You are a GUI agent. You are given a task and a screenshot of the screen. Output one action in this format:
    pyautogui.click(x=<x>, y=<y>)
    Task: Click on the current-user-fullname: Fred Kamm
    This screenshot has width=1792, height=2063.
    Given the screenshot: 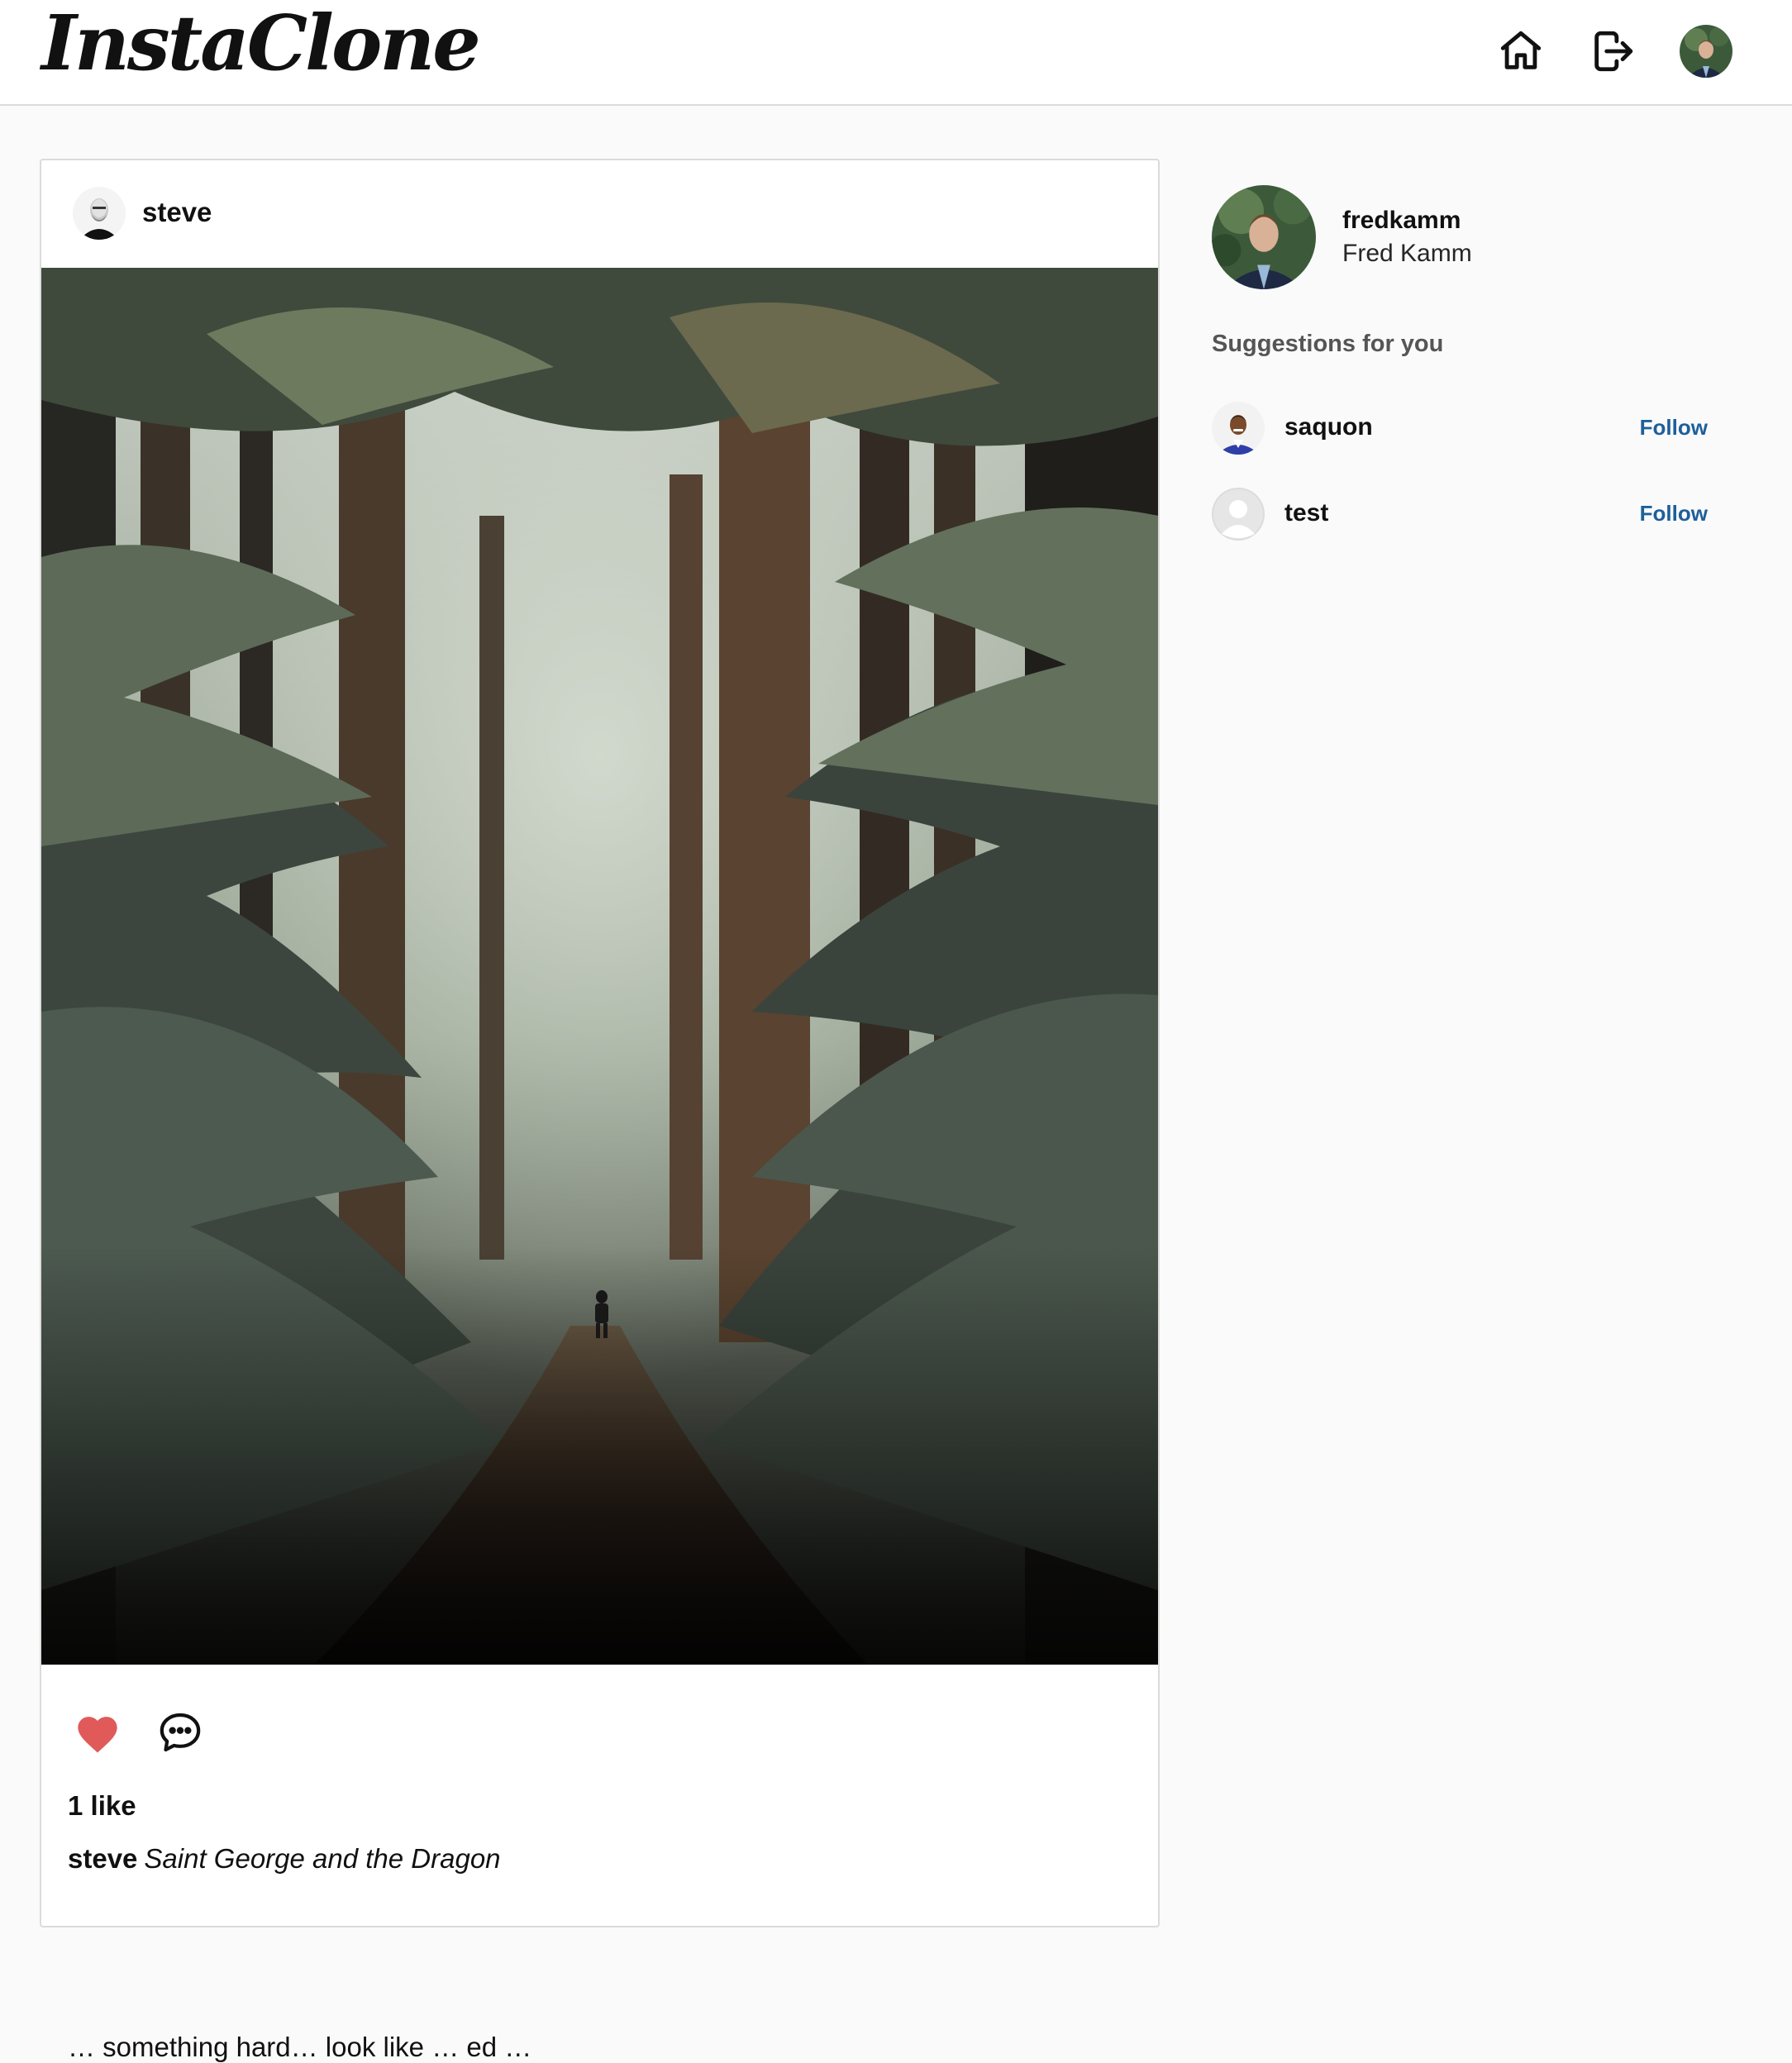 What is the action you would take?
    pyautogui.click(x=1407, y=253)
    